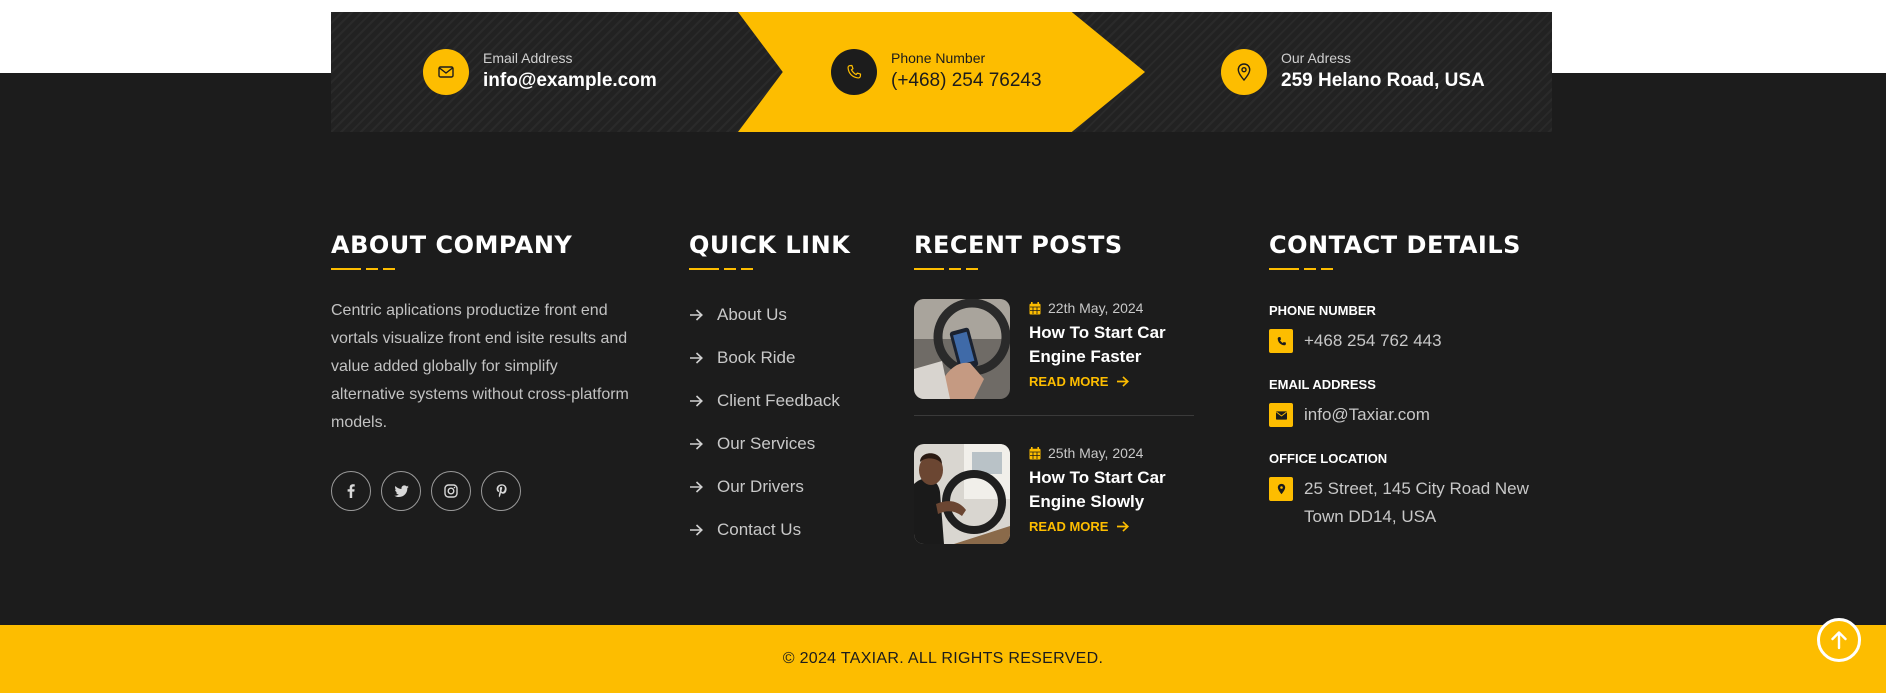  I want to click on contact-phone-label: PHONE NUMBER, so click(1322, 310).